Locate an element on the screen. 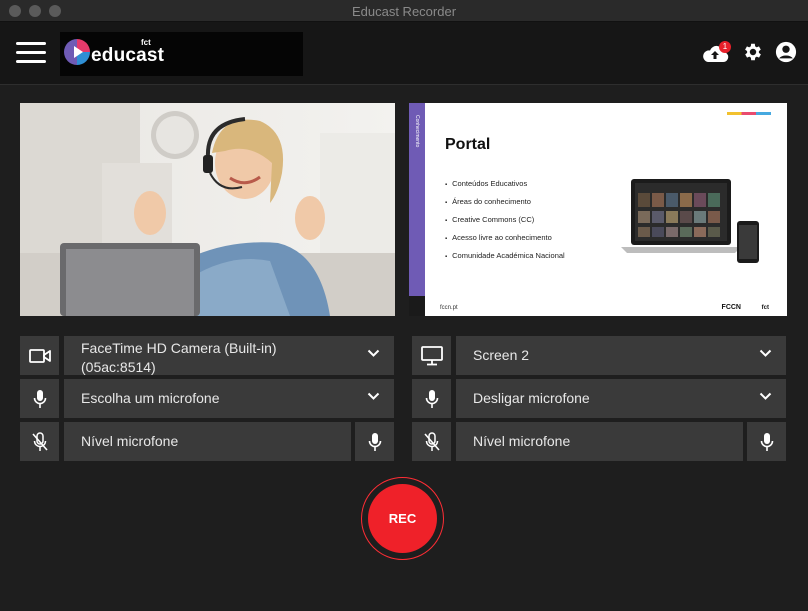 This screenshot has width=808, height=611. screen-mute-button is located at coordinates (431, 441).